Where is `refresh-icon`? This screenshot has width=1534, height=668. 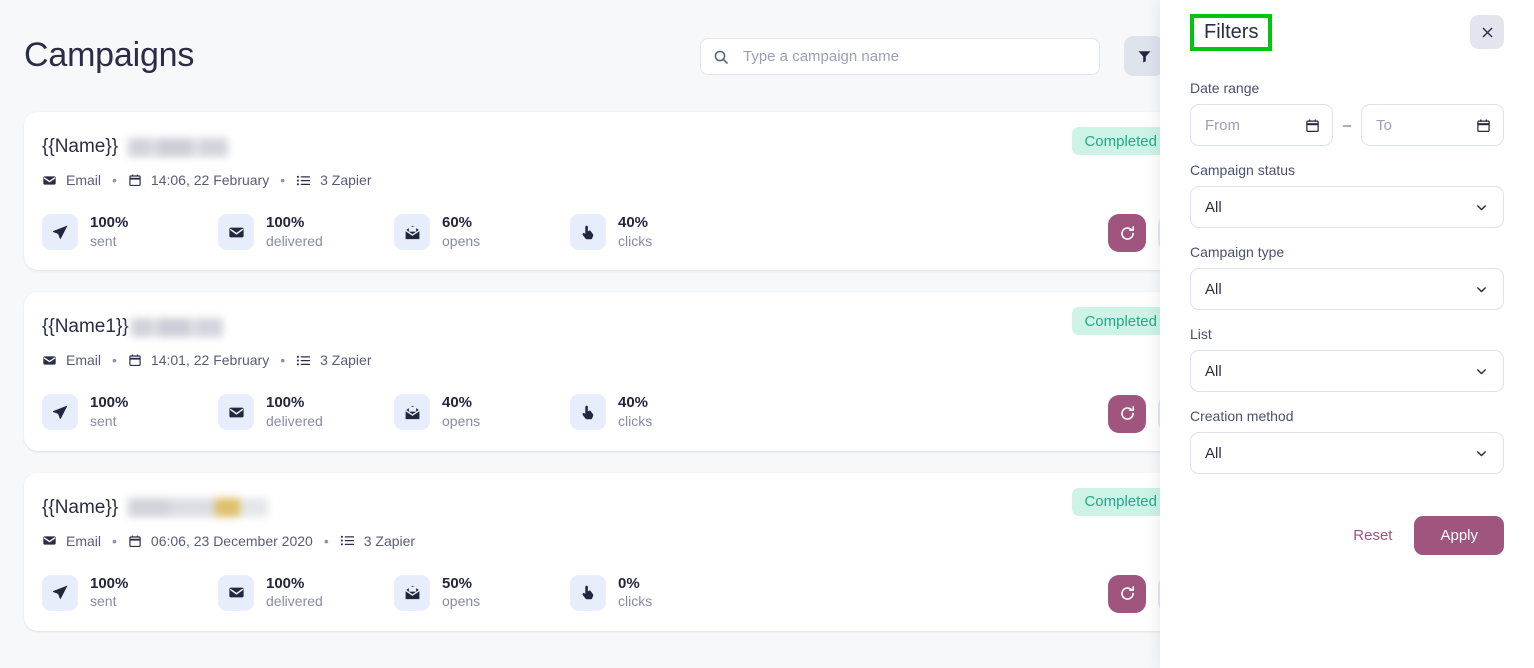 refresh-icon is located at coordinates (1127, 233).